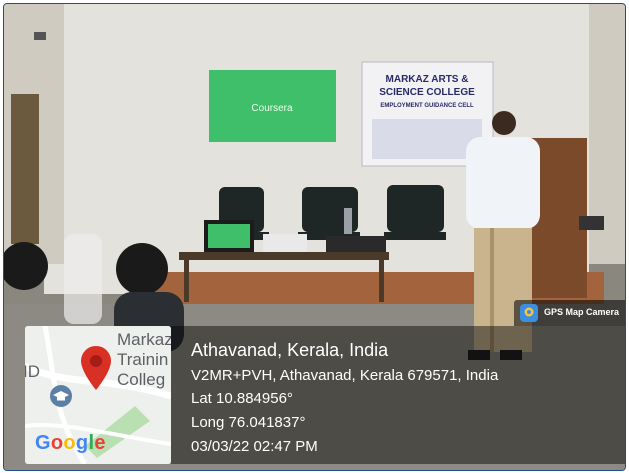 This screenshot has height=473, width=629. I want to click on gps-map-camera-badge: GPS Map Camera, so click(569, 313).